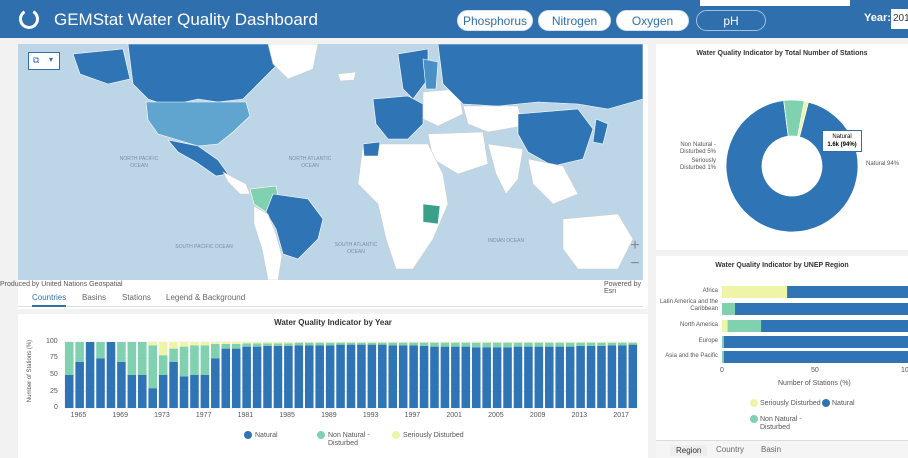 Image resolution: width=908 pixels, height=458 pixels. What do you see at coordinates (497, 345) in the screenshot?
I see `bar-non-natural-disturbed-2005` at bounding box center [497, 345].